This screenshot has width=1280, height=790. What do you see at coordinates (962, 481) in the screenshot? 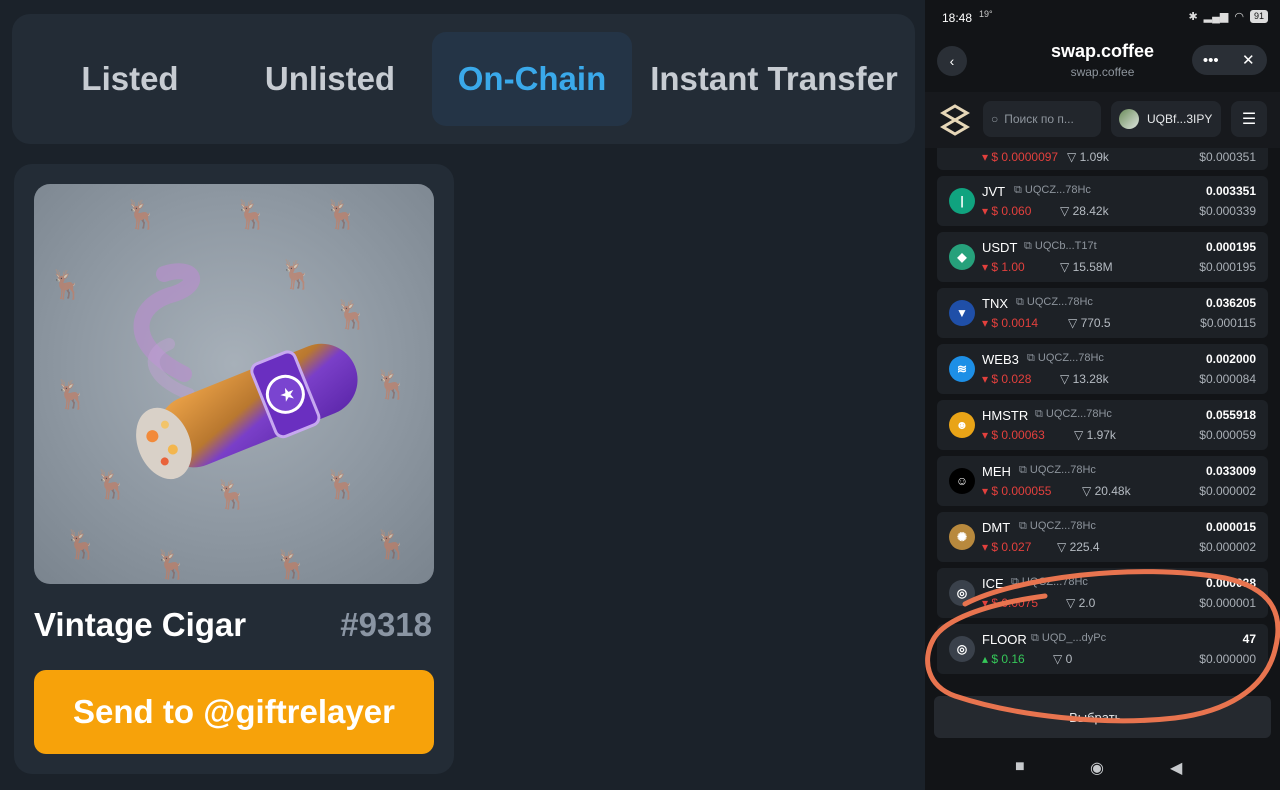
I see `meh-face-icon: ☺` at bounding box center [962, 481].